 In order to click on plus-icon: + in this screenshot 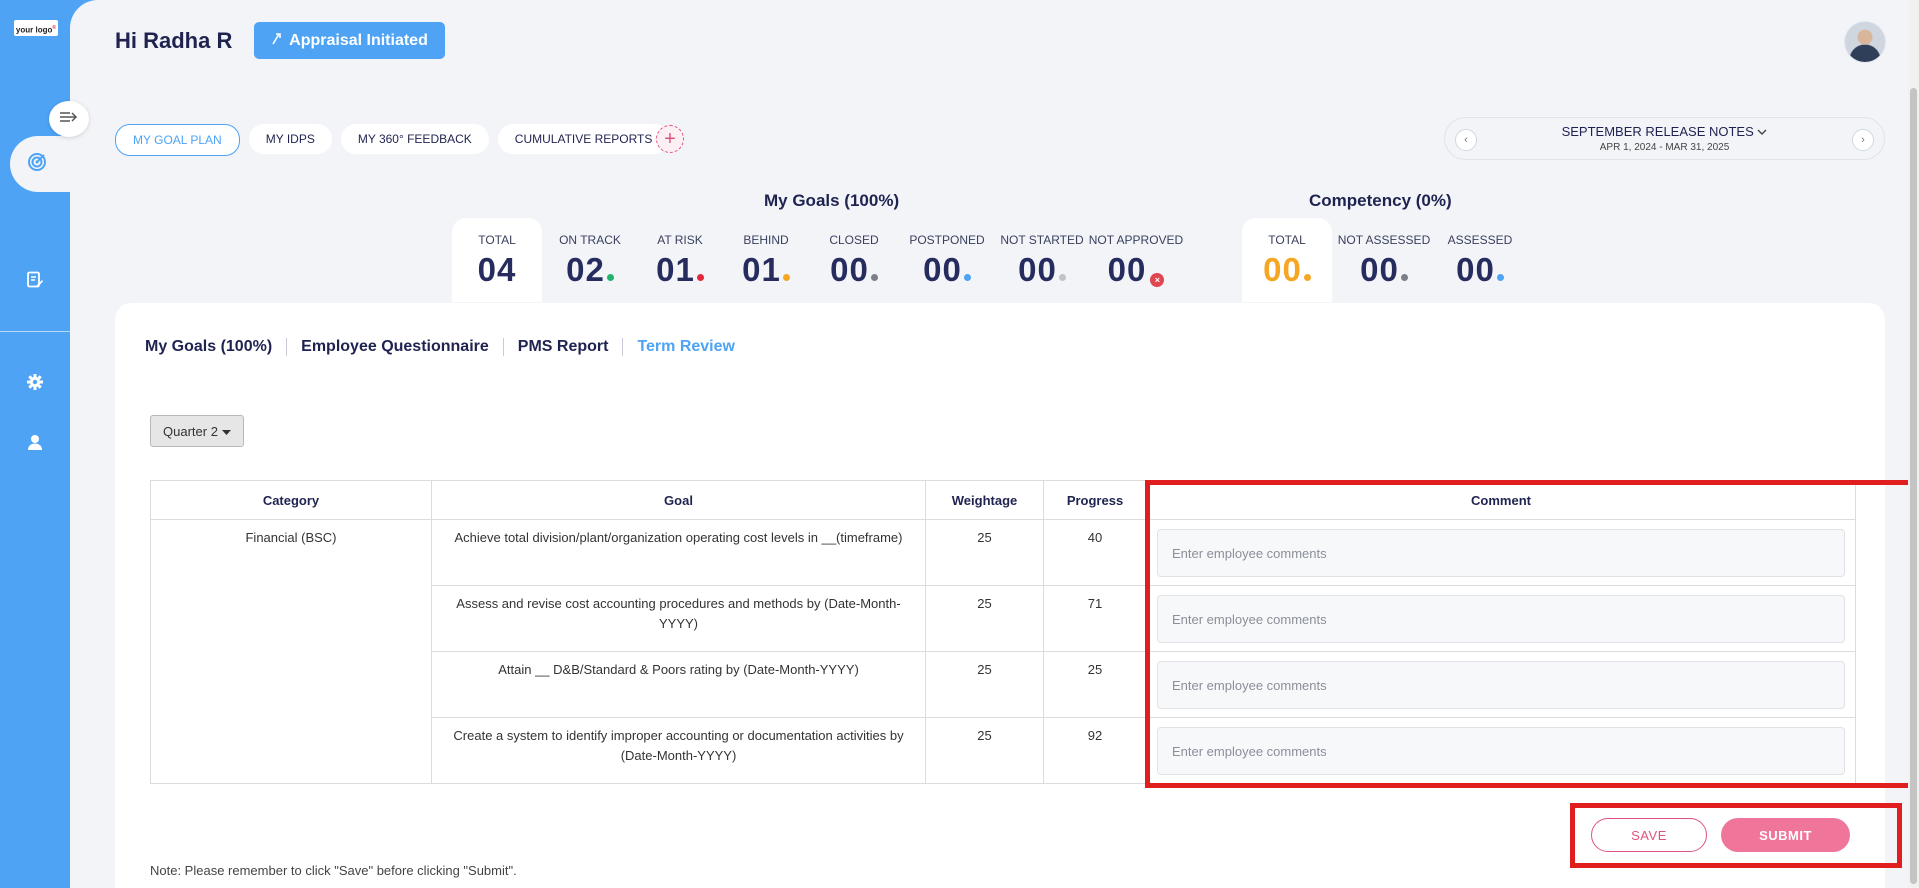, I will do `click(670, 139)`.